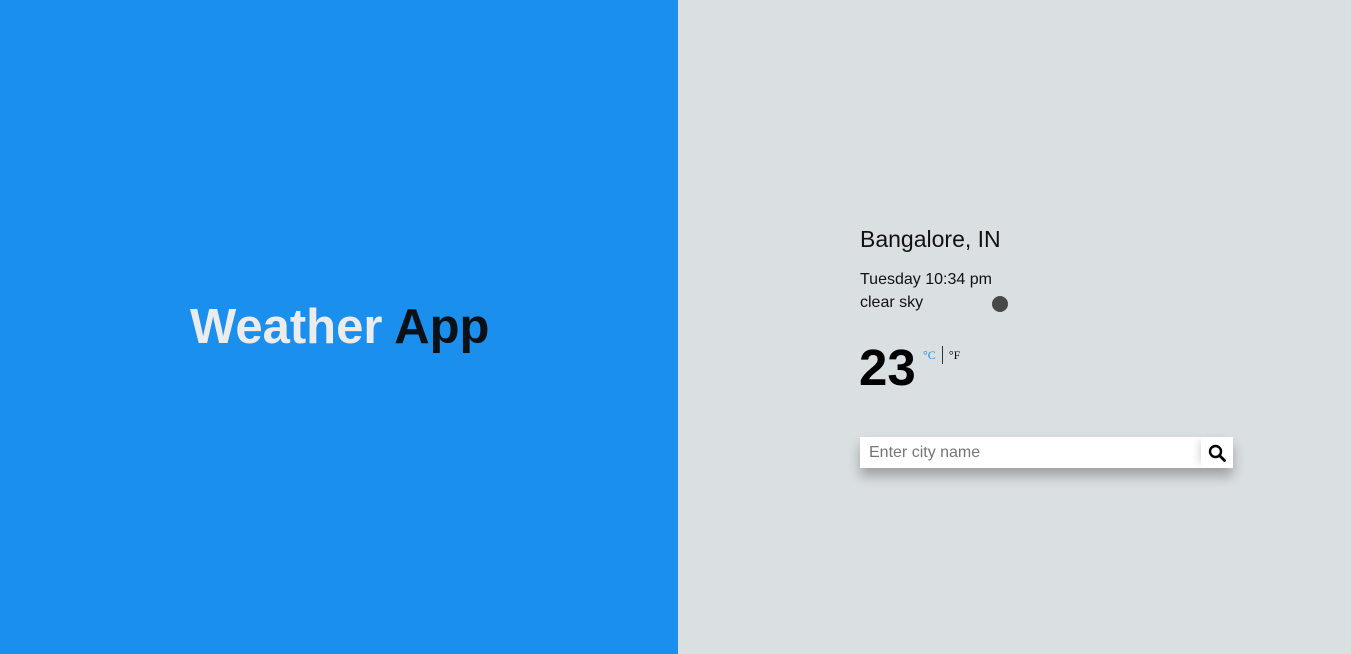  What do you see at coordinates (926, 279) in the screenshot?
I see `datetime-label: Tuesday 10:34 pm` at bounding box center [926, 279].